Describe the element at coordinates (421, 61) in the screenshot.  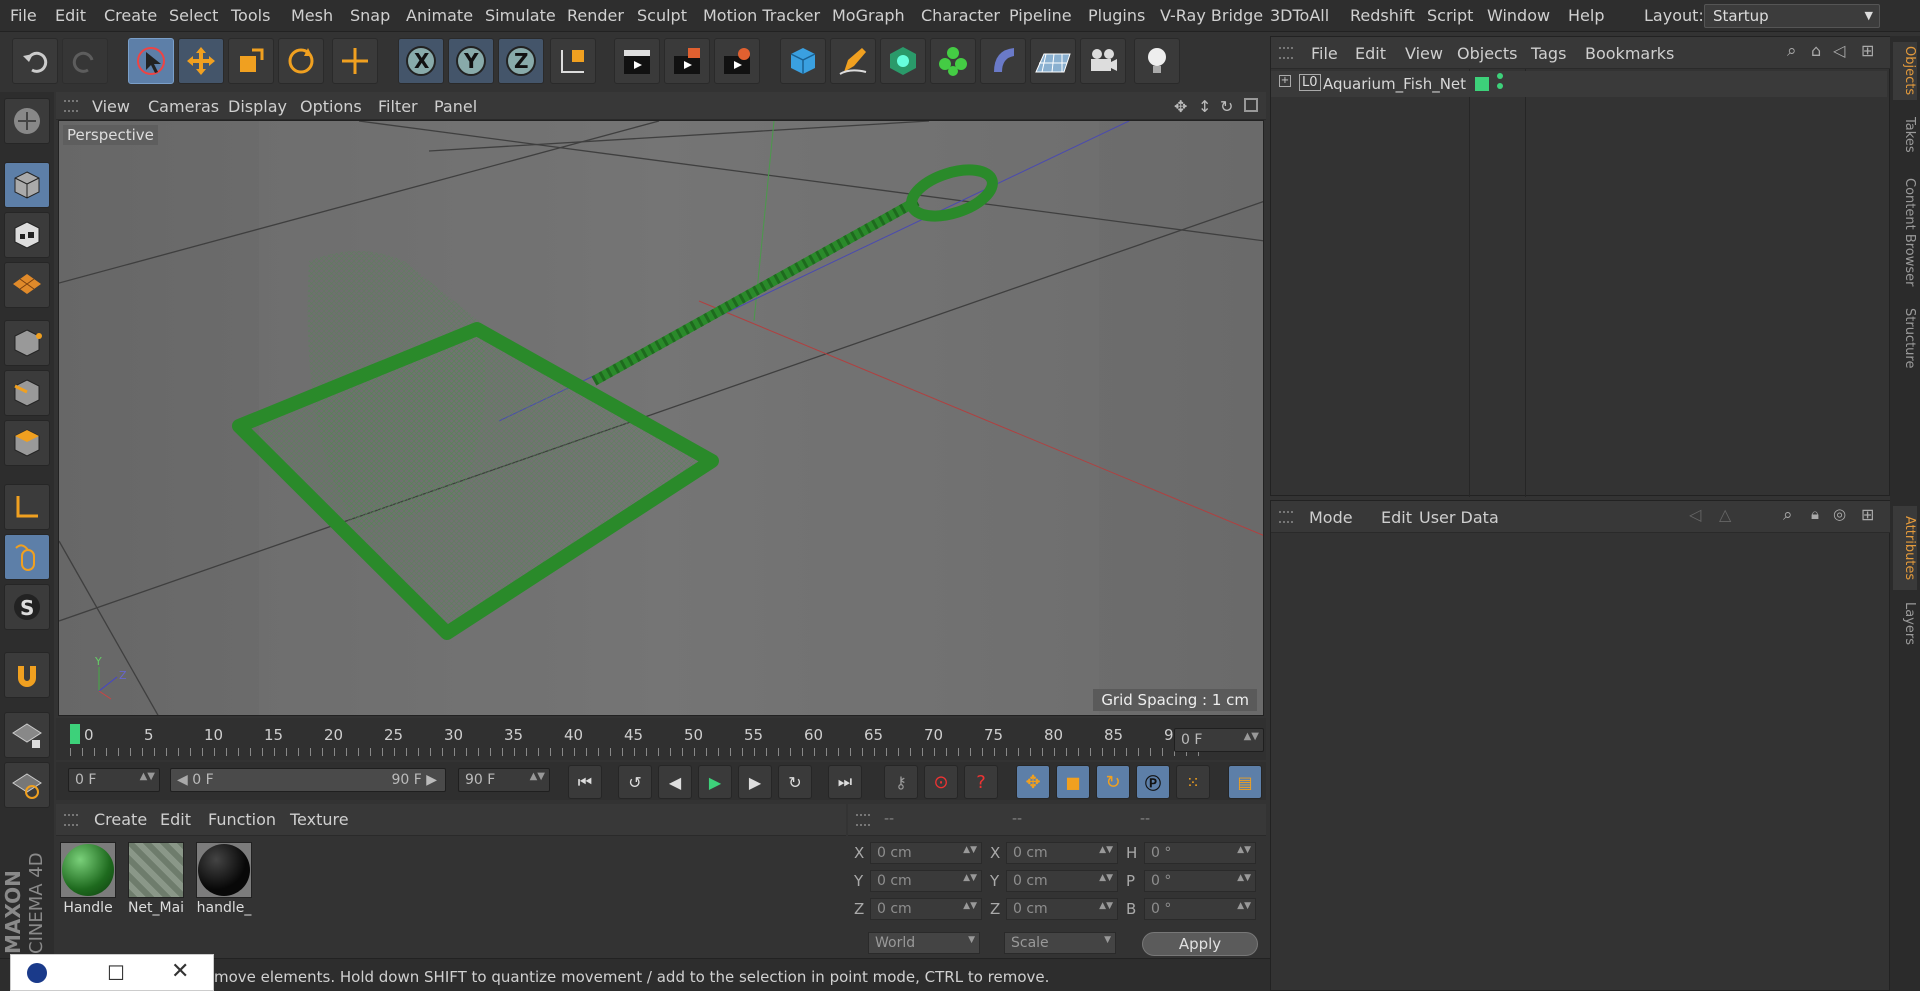
I see `x-axis-button: X` at that location.